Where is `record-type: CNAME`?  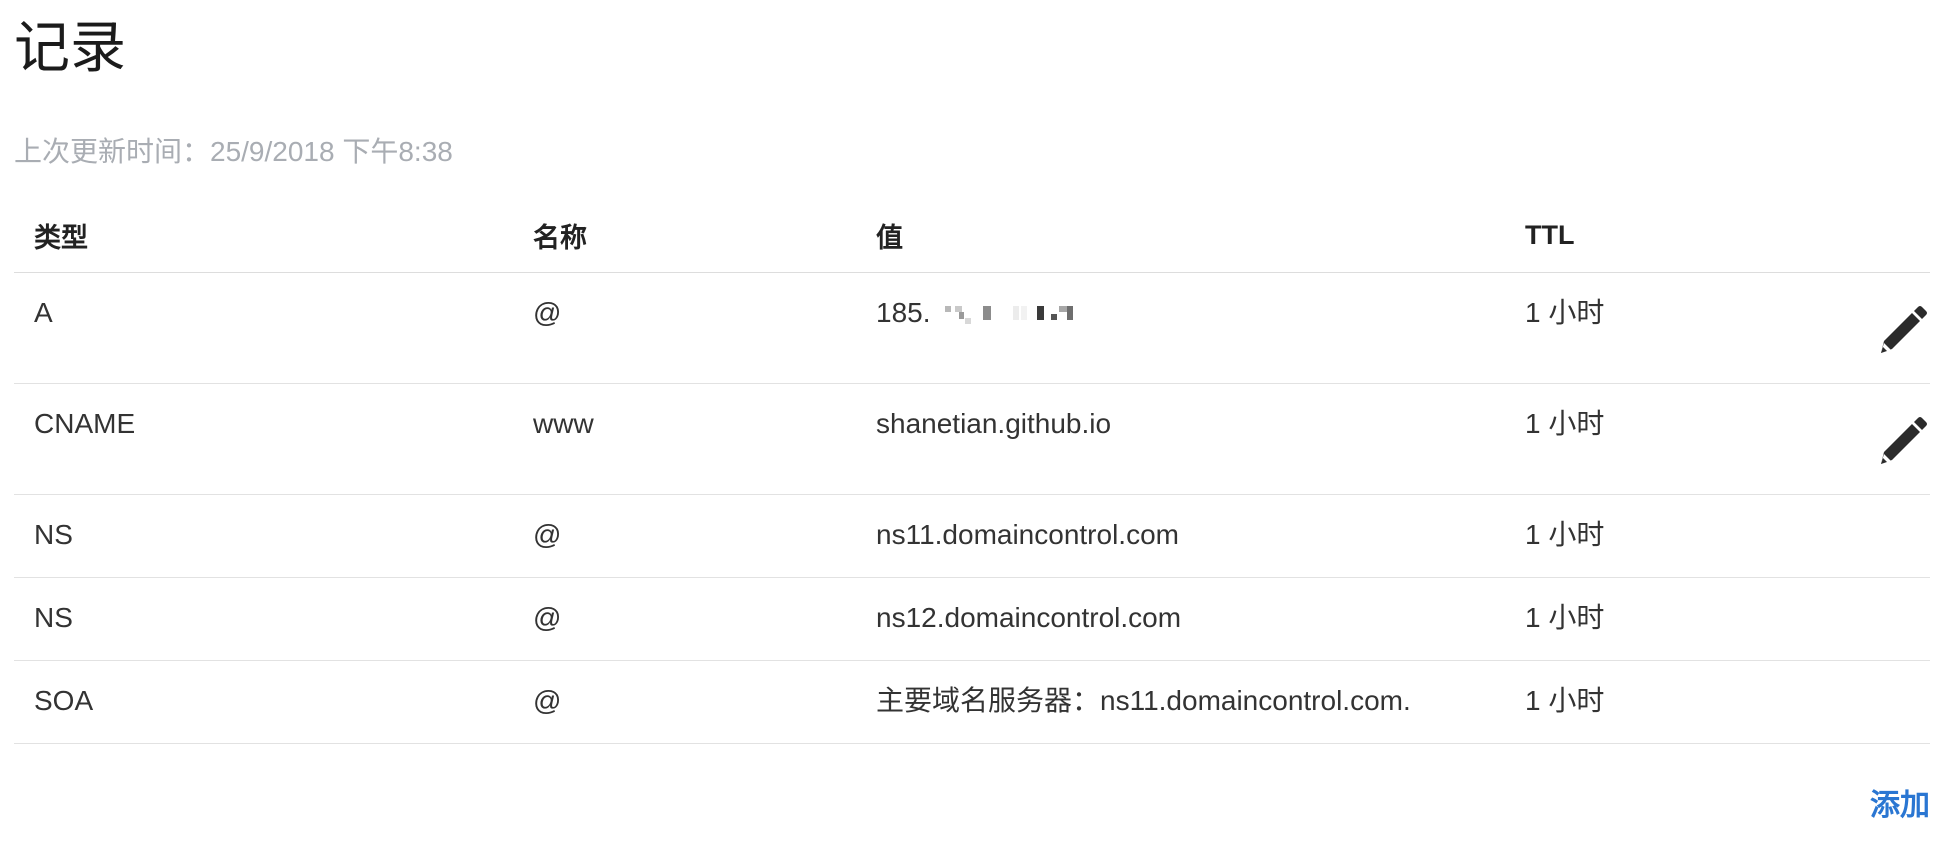
record-type: CNAME is located at coordinates (85, 423).